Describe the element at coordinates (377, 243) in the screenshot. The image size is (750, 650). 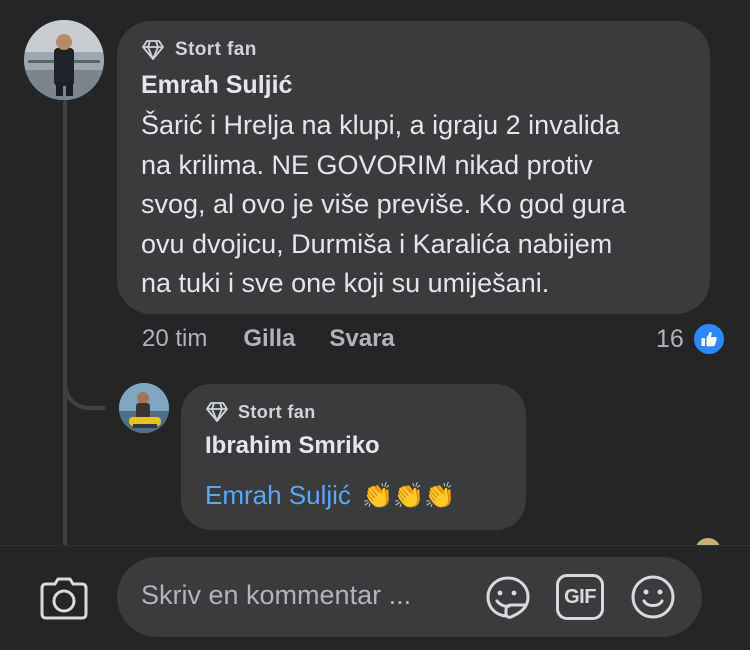
I see `comment-text-line: ovu dvojicu, Durmiša i Karalića nabijem` at that location.